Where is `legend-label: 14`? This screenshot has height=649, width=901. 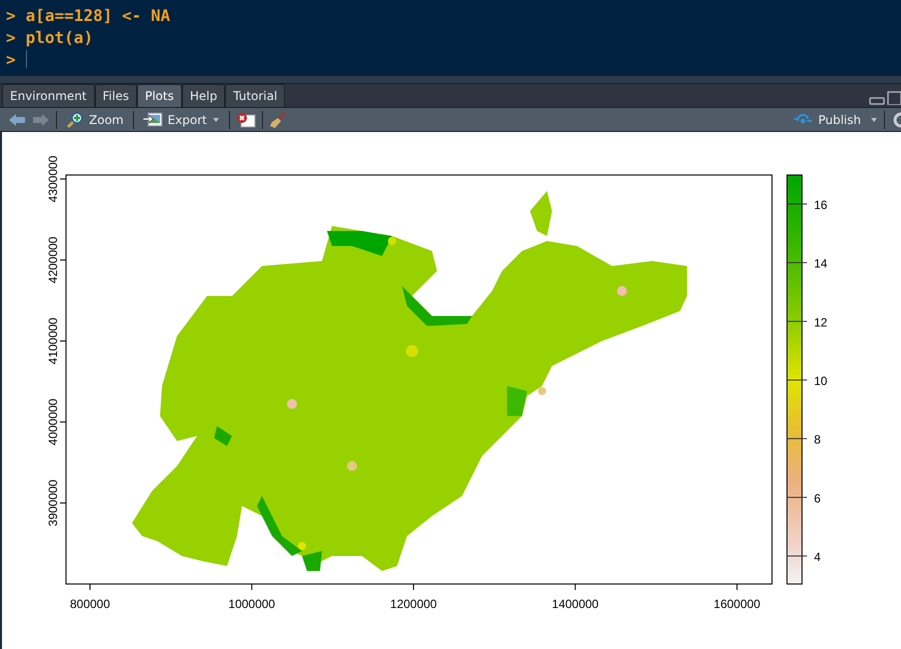
legend-label: 14 is located at coordinates (821, 263).